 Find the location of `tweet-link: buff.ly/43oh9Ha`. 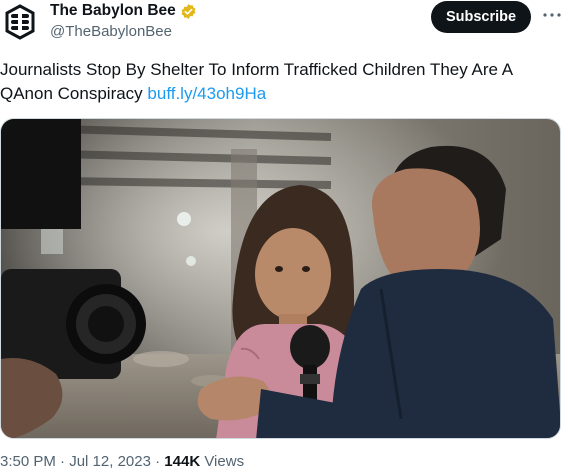

tweet-link: buff.ly/43oh9Ha is located at coordinates (206, 93).